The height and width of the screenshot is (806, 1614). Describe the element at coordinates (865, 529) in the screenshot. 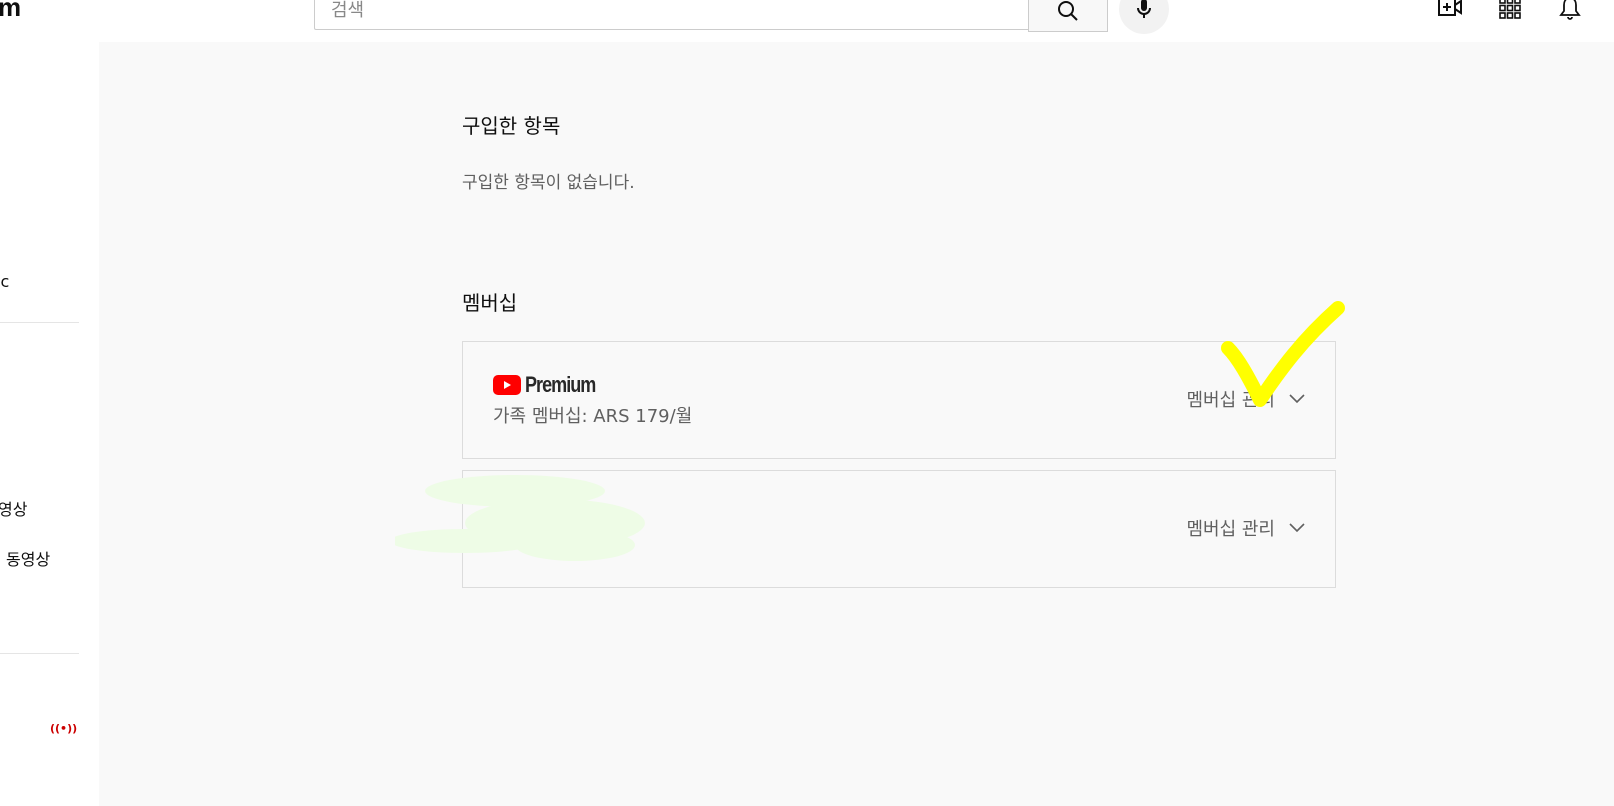

I see `membership-card-redacted: 멤버십 관리` at that location.